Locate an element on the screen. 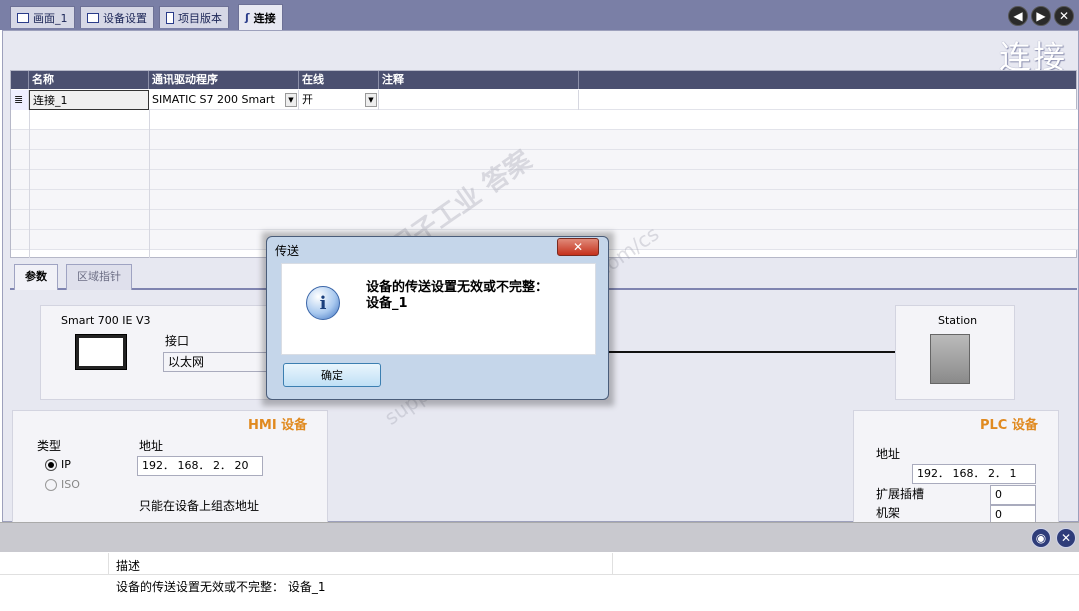  tab-device-settings: 设备设置 is located at coordinates (117, 17).